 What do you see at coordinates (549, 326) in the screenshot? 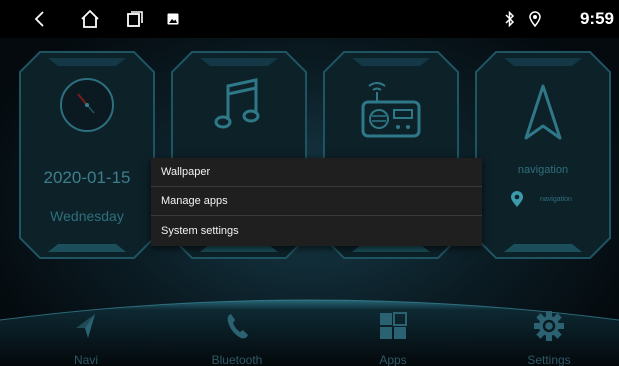
I see `gear-icon` at bounding box center [549, 326].